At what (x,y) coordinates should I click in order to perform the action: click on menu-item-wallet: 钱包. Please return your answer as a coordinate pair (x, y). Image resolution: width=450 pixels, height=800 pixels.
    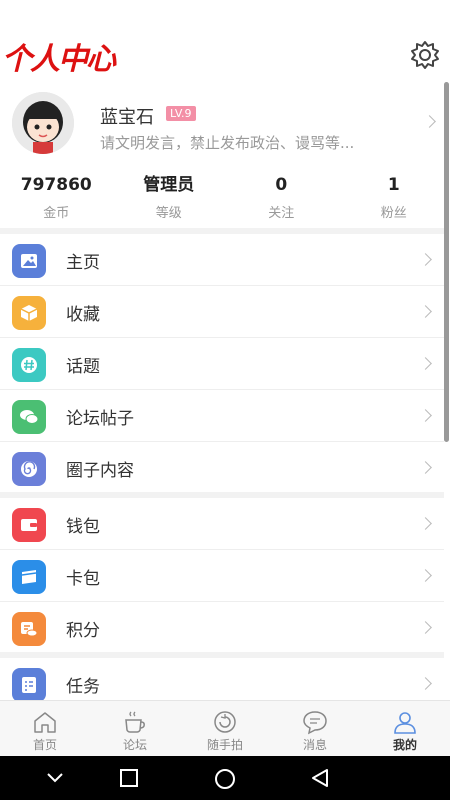
    Looking at the image, I should click on (222, 524).